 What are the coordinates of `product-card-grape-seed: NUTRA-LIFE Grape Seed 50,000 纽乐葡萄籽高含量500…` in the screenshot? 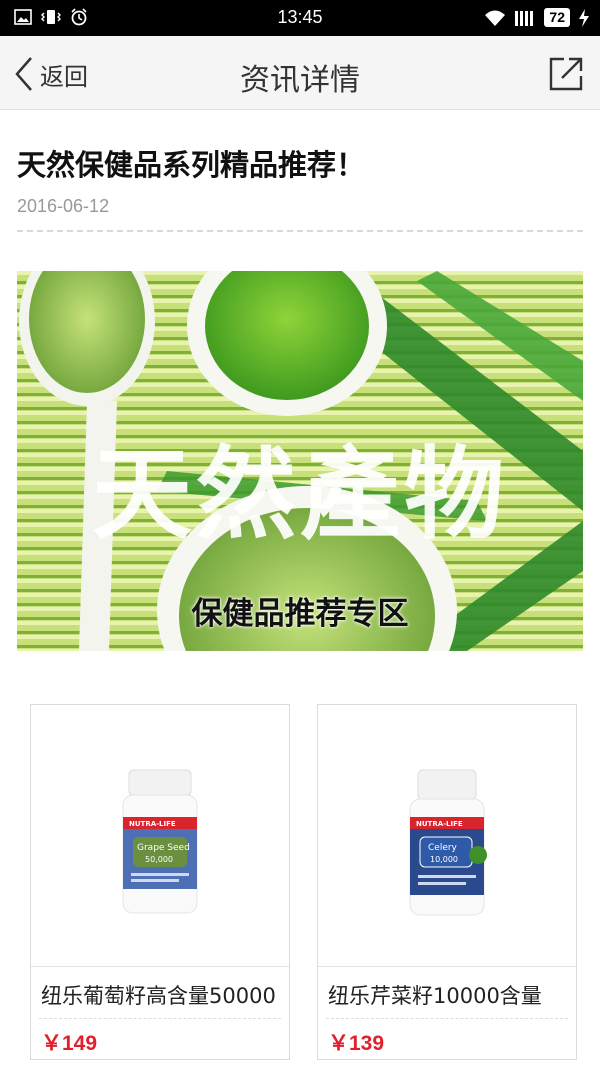 It's located at (160, 882).